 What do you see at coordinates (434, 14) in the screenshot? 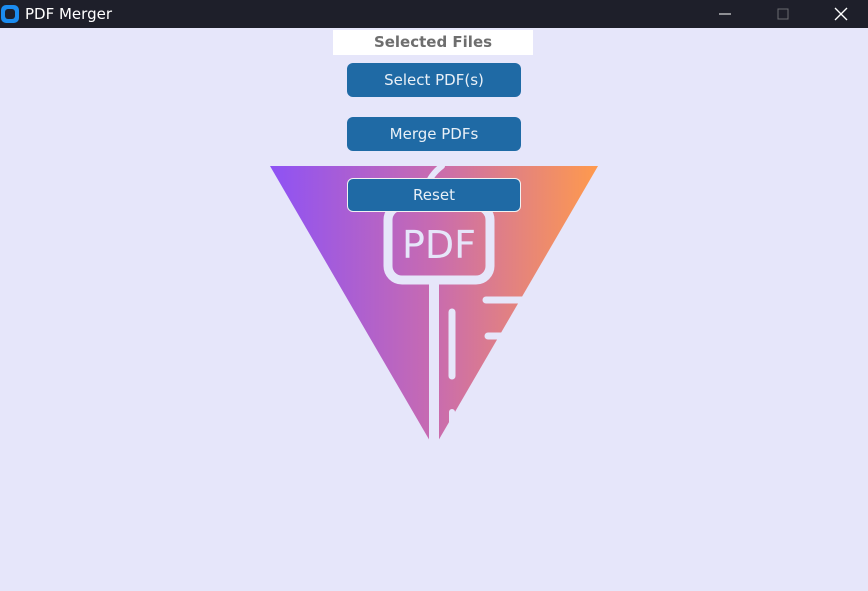
I see `title-bar: PDF Merger` at bounding box center [434, 14].